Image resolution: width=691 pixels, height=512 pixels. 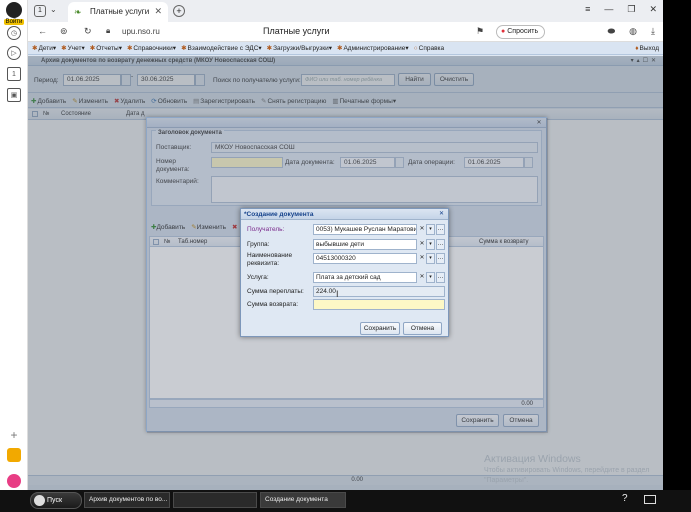 I want to click on tab-title: Платные услуги, so click(x=120, y=11).